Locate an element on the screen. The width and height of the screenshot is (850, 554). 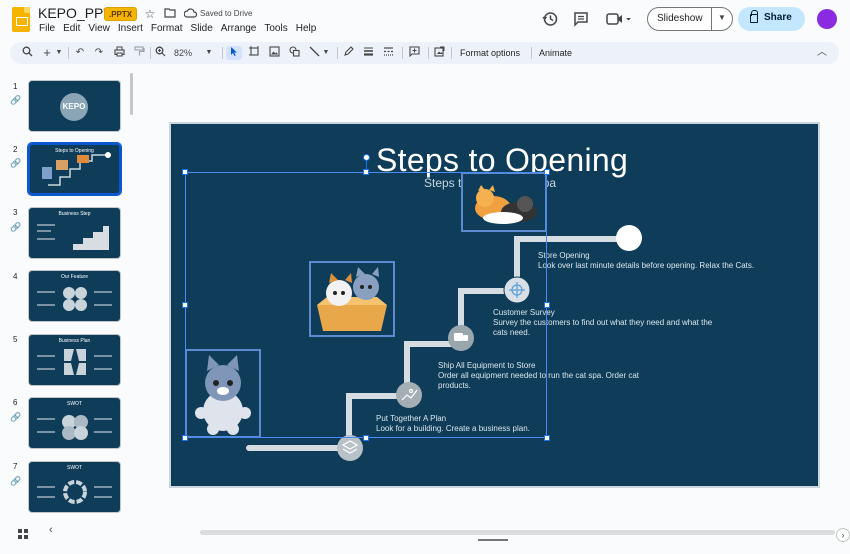
resize-handle-ml is located at coordinates (185, 305).